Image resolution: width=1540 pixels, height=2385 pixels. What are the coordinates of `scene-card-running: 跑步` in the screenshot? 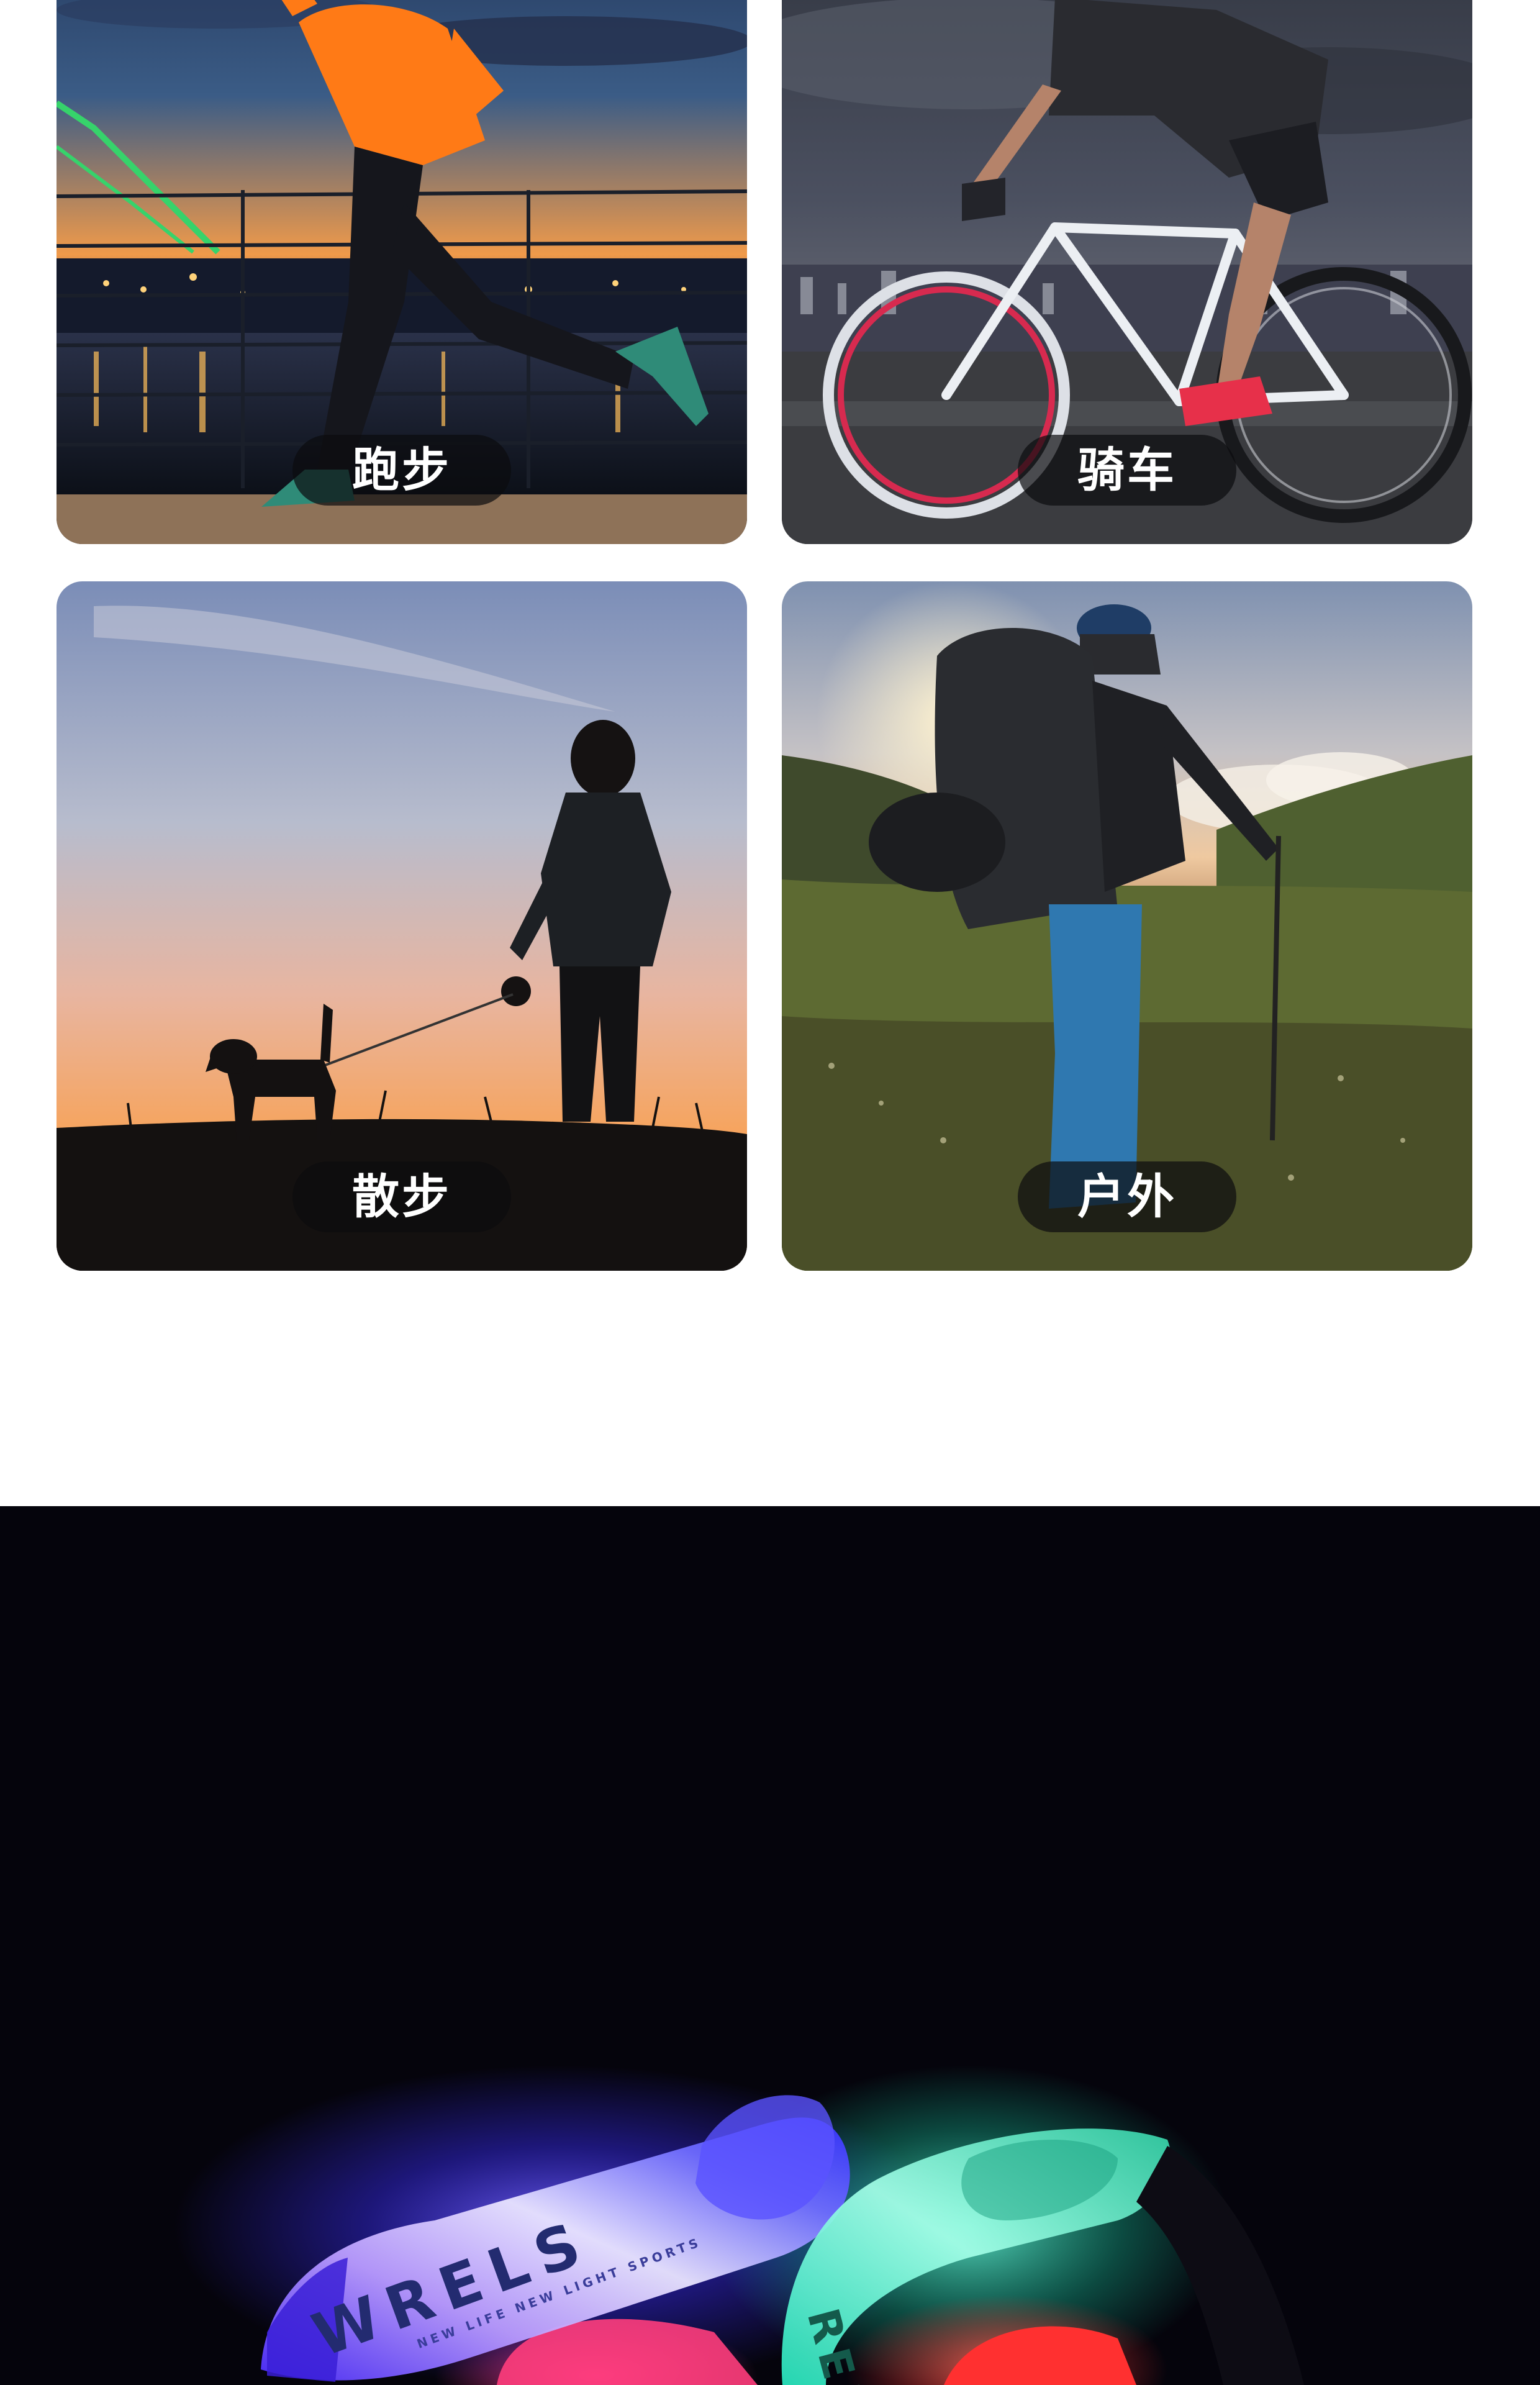 It's located at (402, 272).